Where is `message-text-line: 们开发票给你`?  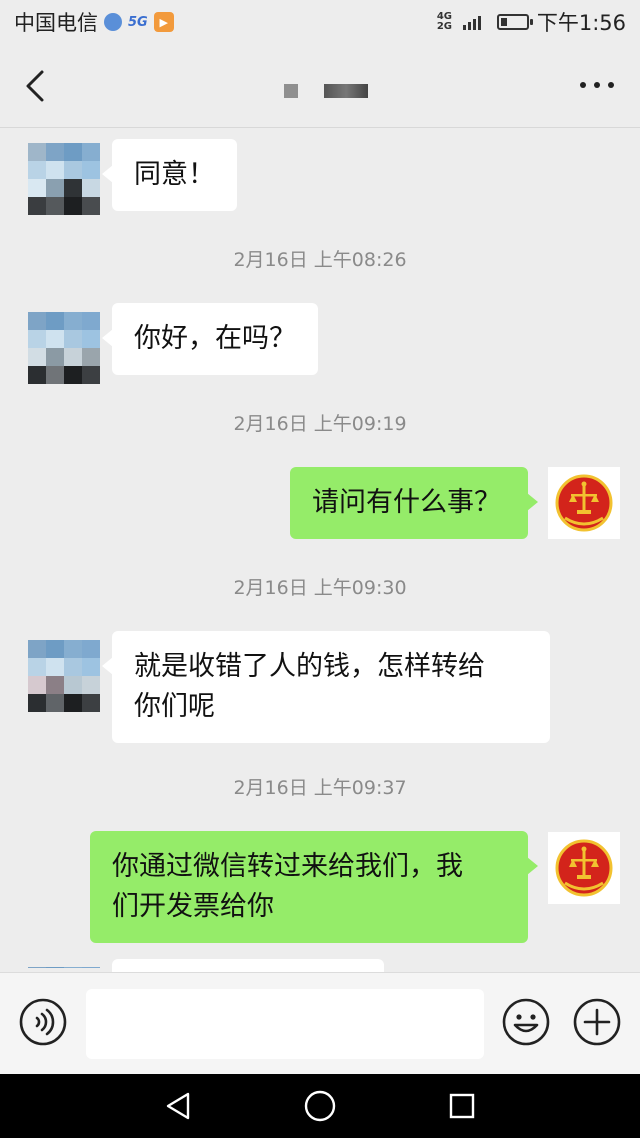 message-text-line: 们开发票给你 is located at coordinates (193, 906).